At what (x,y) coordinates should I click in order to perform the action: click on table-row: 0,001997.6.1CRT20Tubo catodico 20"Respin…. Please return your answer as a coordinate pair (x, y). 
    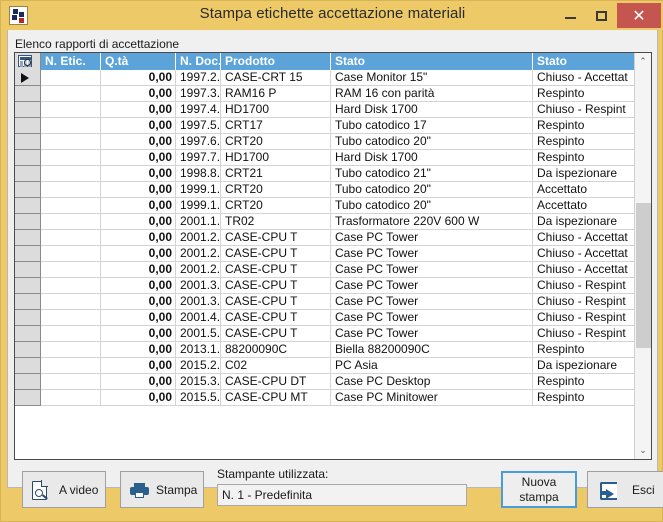
    Looking at the image, I should click on (325, 142).